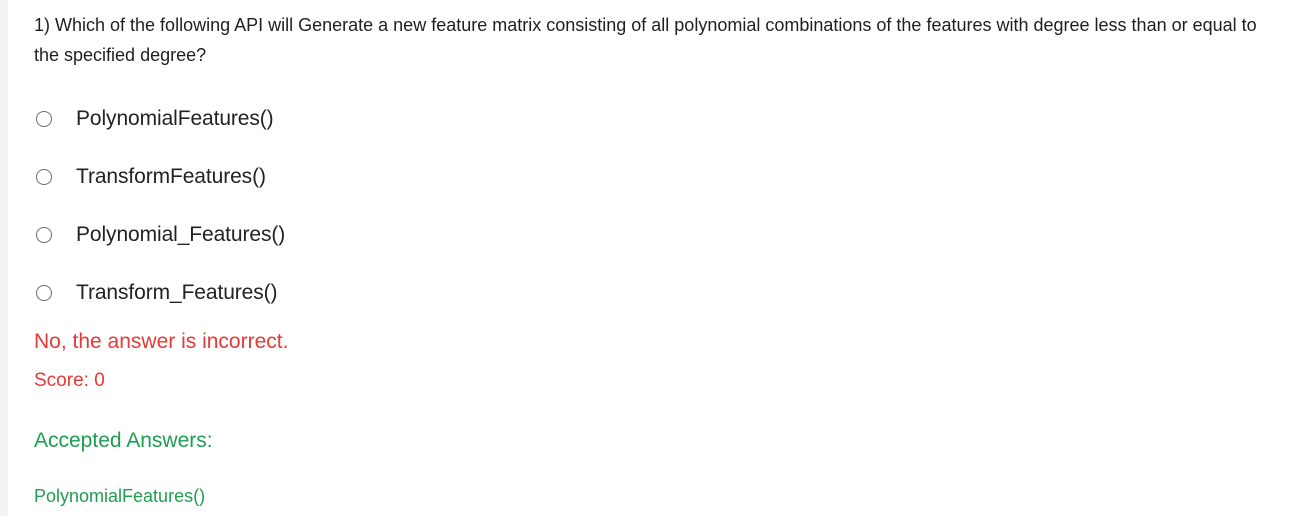  What do you see at coordinates (120, 496) in the screenshot?
I see `accepted-answer: PolynomialFeatures()` at bounding box center [120, 496].